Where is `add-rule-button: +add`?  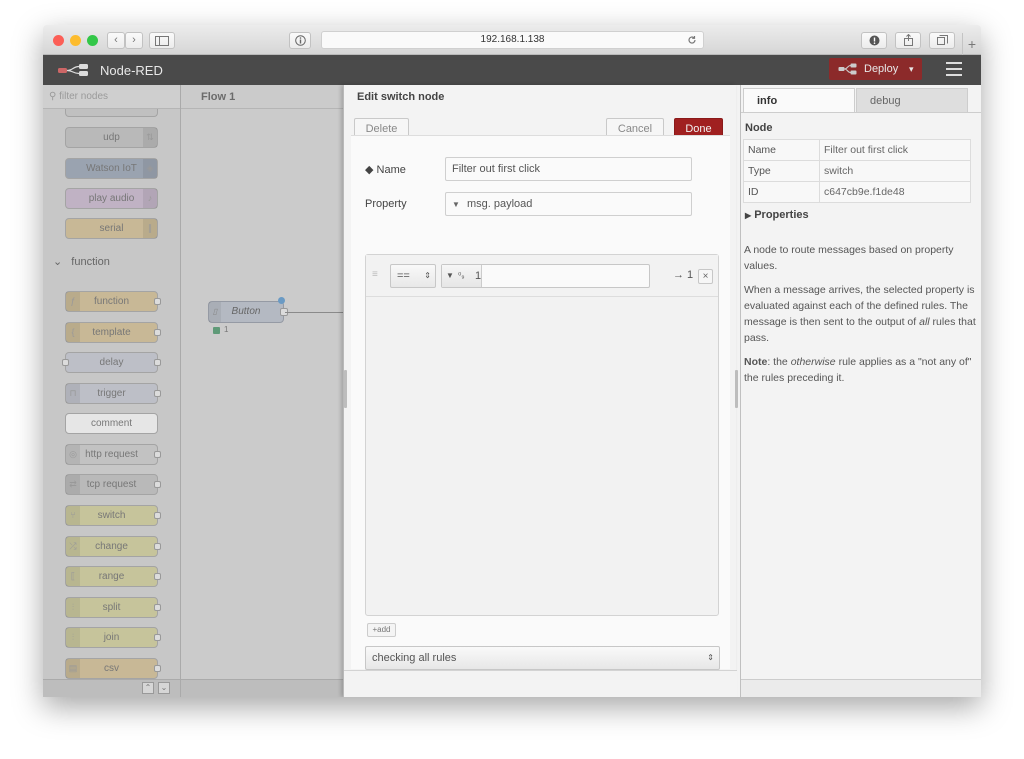 add-rule-button: +add is located at coordinates (381, 630).